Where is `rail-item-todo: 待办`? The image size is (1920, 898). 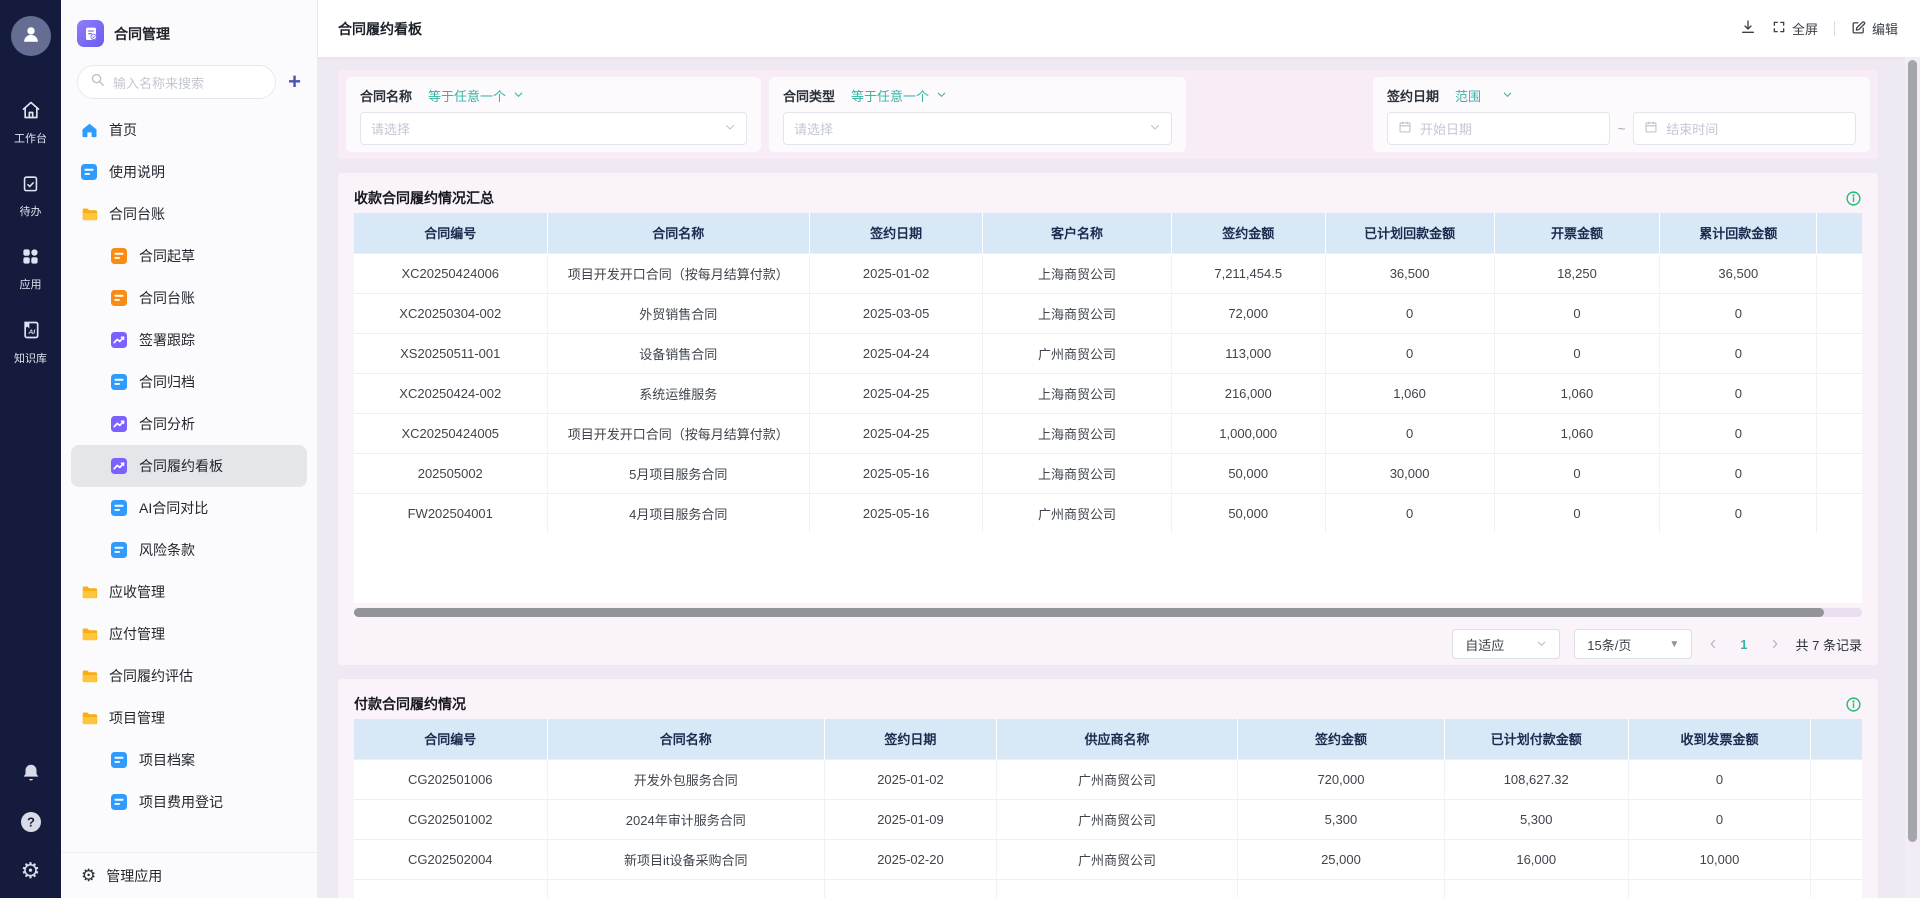 rail-item-todo: 待办 is located at coordinates (31, 196).